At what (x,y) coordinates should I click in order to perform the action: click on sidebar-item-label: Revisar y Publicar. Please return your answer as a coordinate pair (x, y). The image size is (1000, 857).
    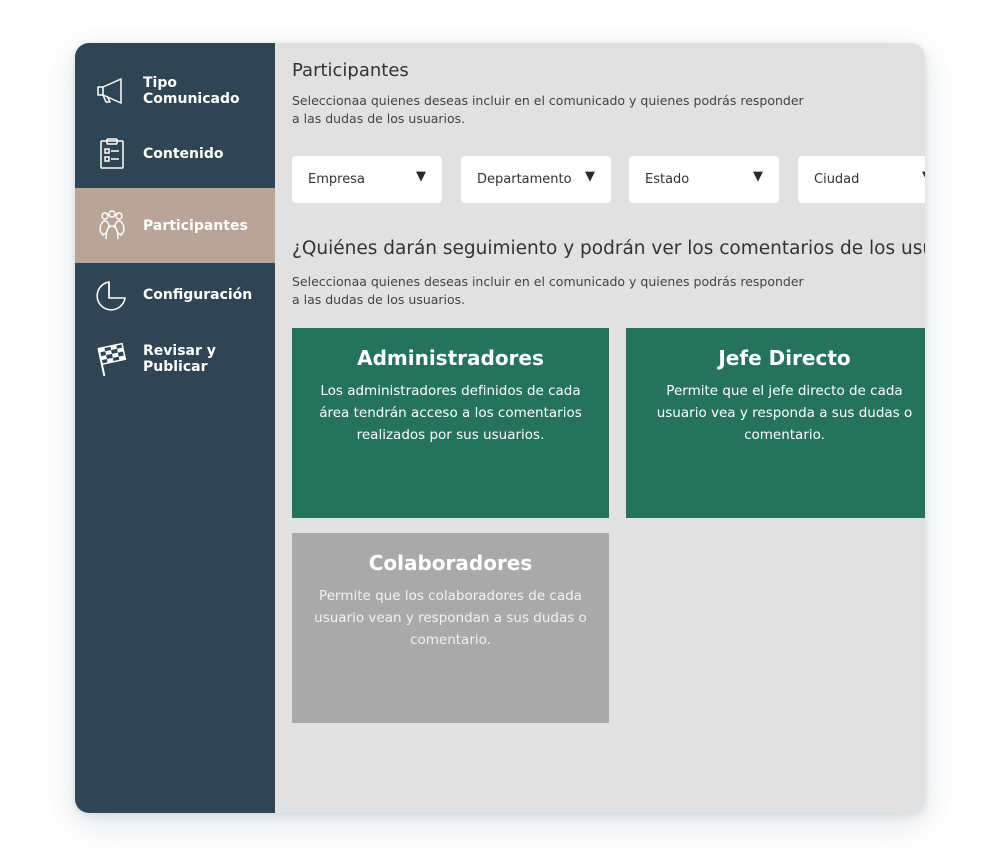
    Looking at the image, I should click on (179, 359).